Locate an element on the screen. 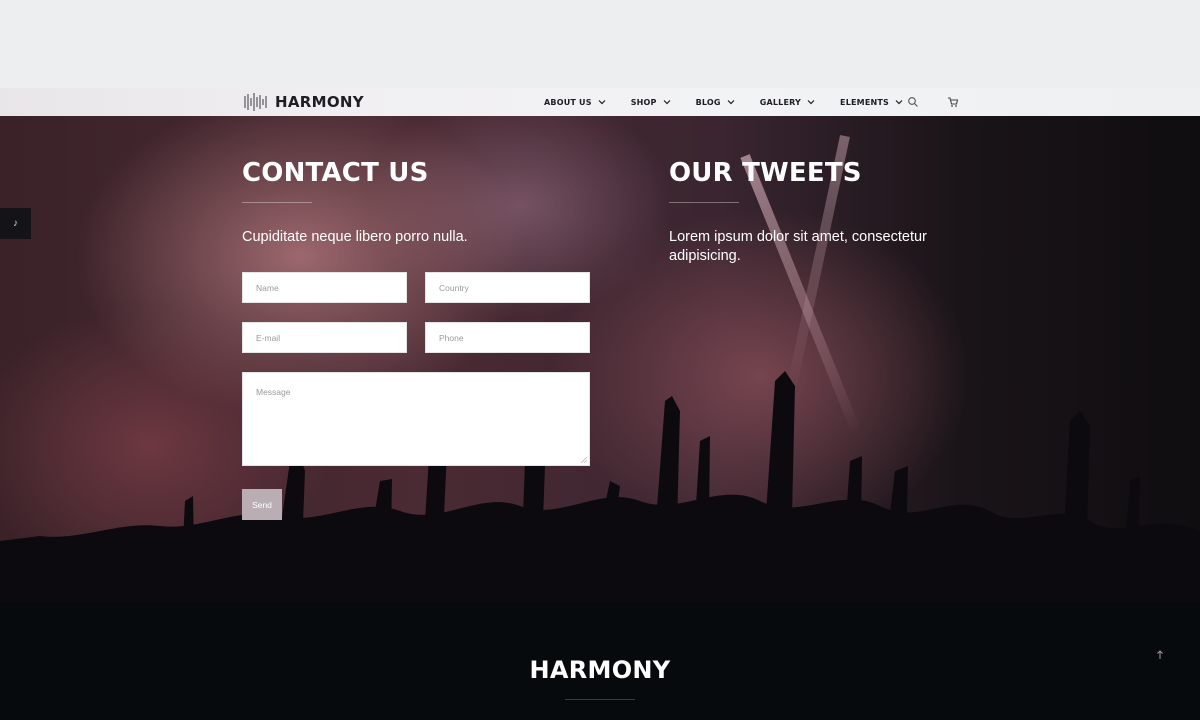 The width and height of the screenshot is (1200, 720). site-logo: HARMONY is located at coordinates (303, 102).